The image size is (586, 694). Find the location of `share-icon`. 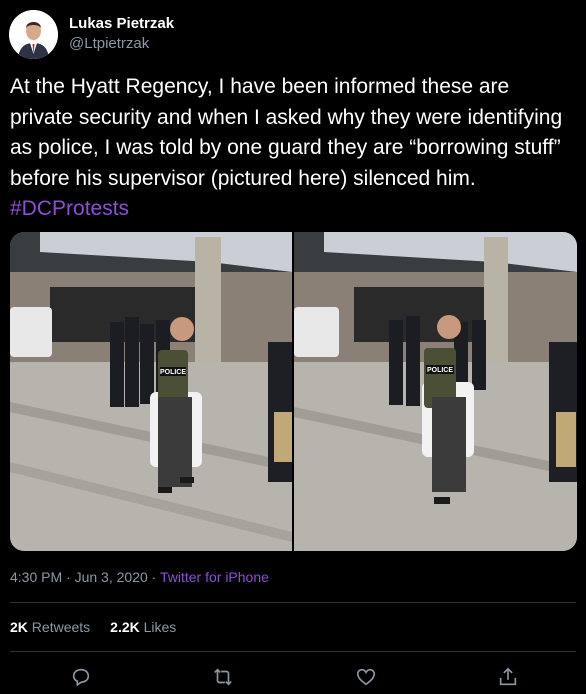

share-icon is located at coordinates (508, 677).